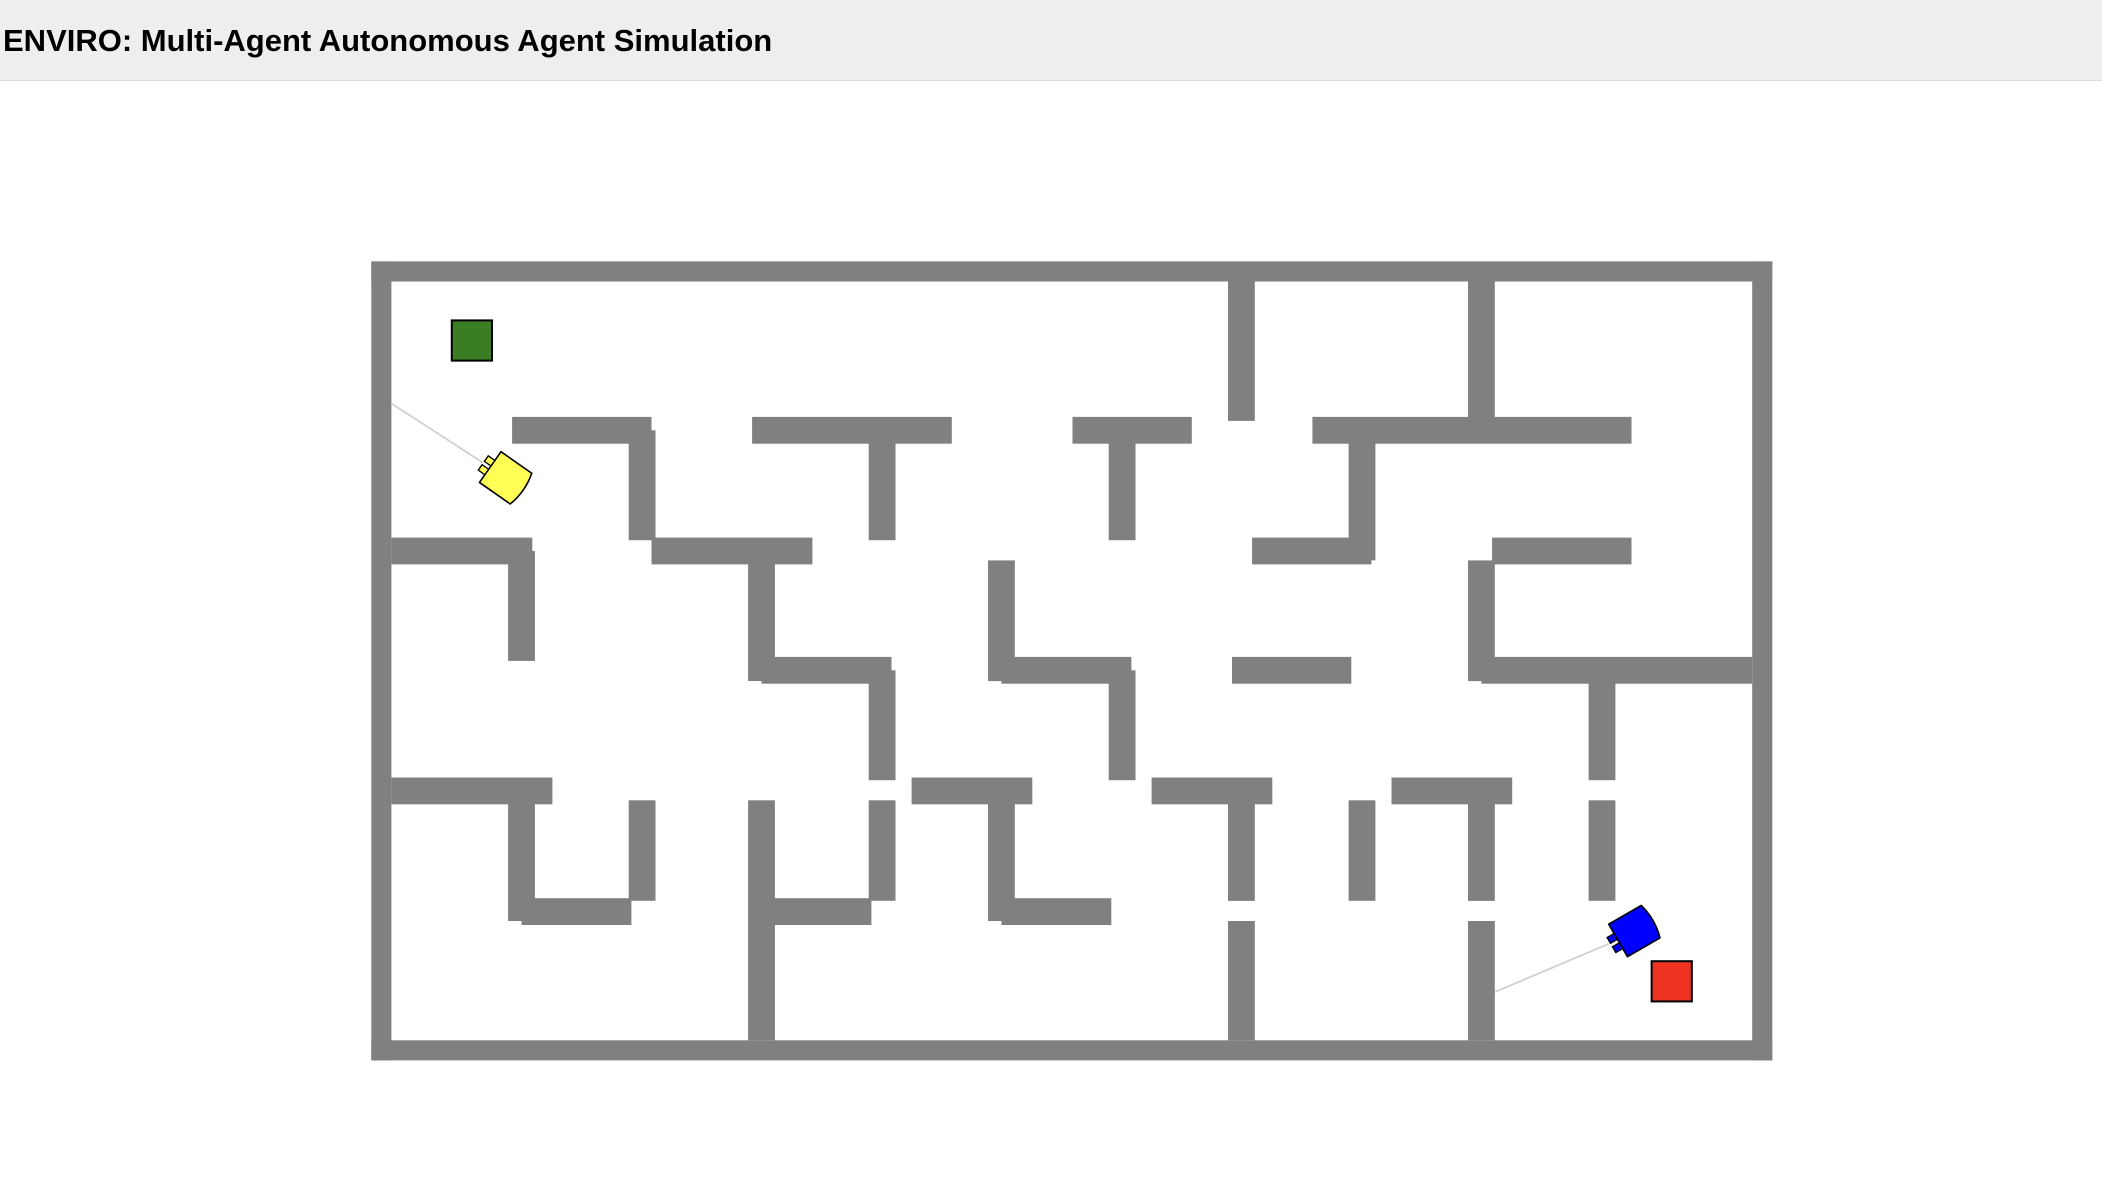 This screenshot has width=2102, height=1182. Describe the element at coordinates (437, 433) in the screenshot. I see `yellow-agent-sensor-ray` at that location.